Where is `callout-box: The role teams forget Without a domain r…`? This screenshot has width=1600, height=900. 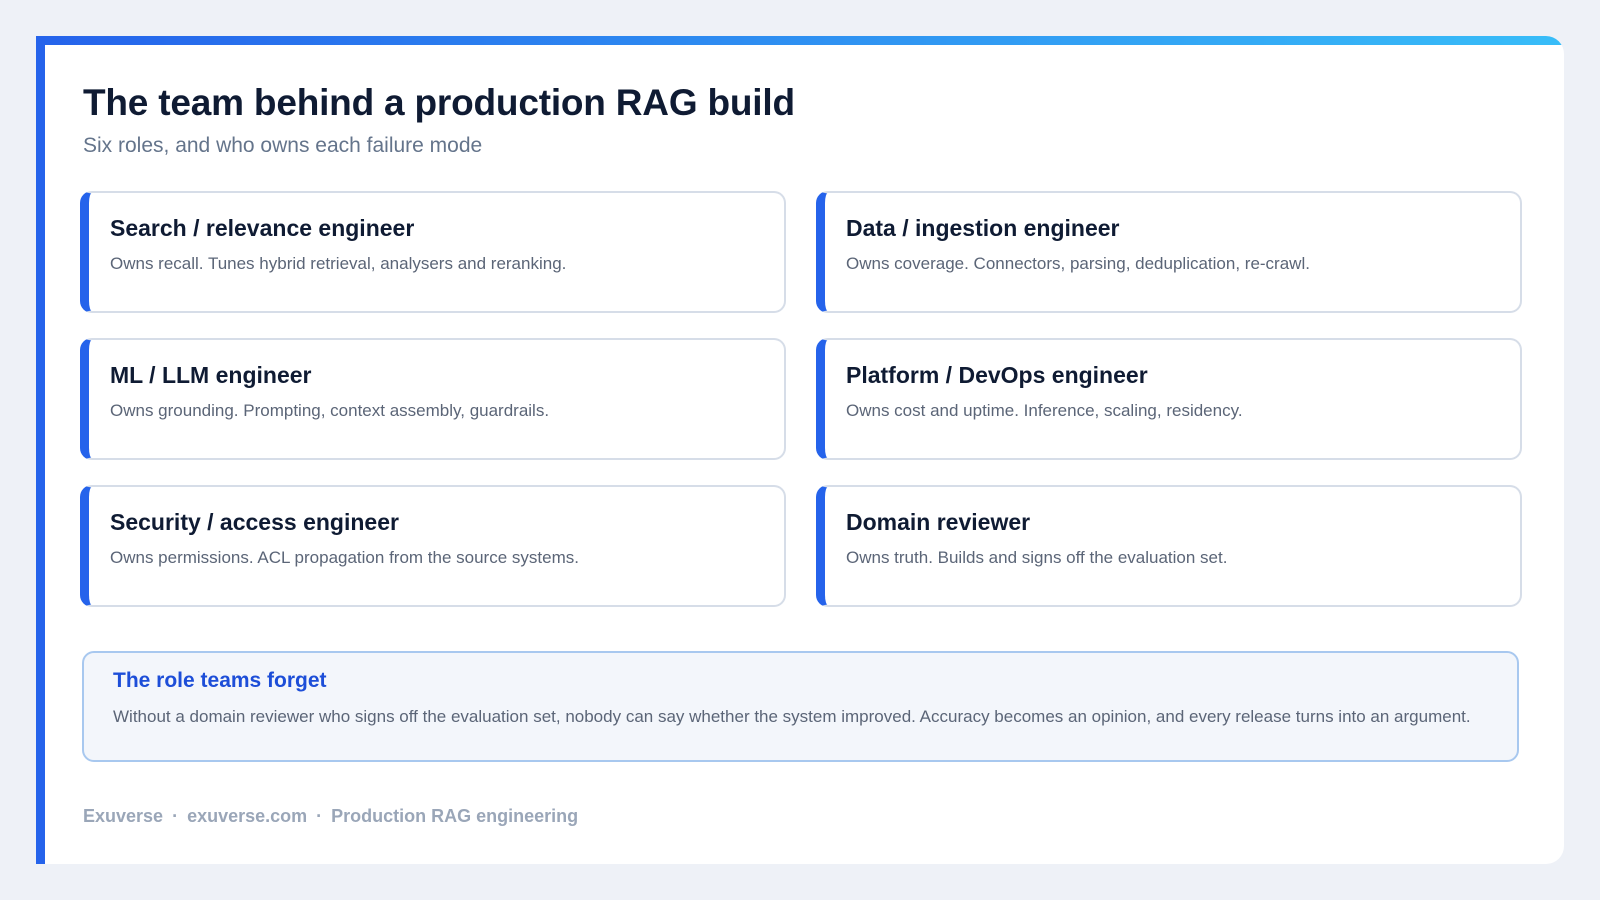 callout-box: The role teams forget Without a domain r… is located at coordinates (800, 706).